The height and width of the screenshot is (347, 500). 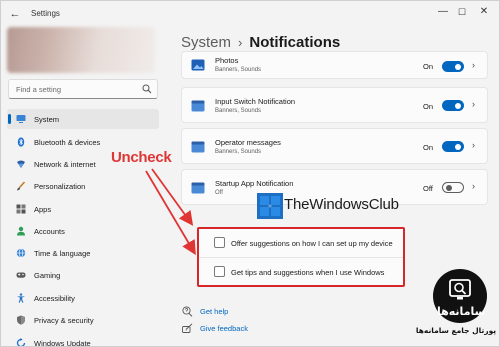 I want to click on feedback-icon, so click(x=187, y=328).